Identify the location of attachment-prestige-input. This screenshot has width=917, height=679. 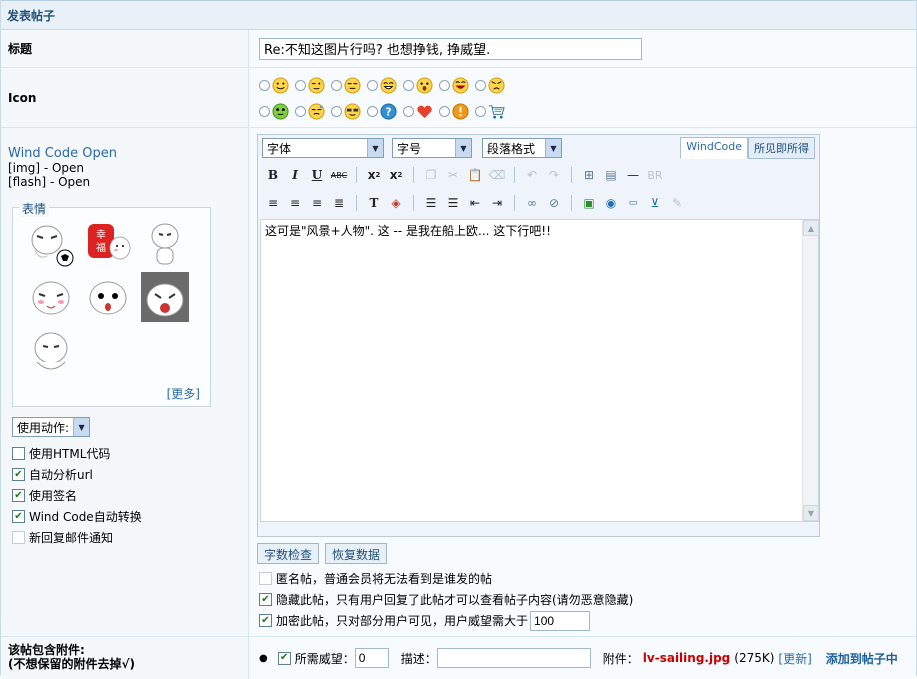
(371, 658).